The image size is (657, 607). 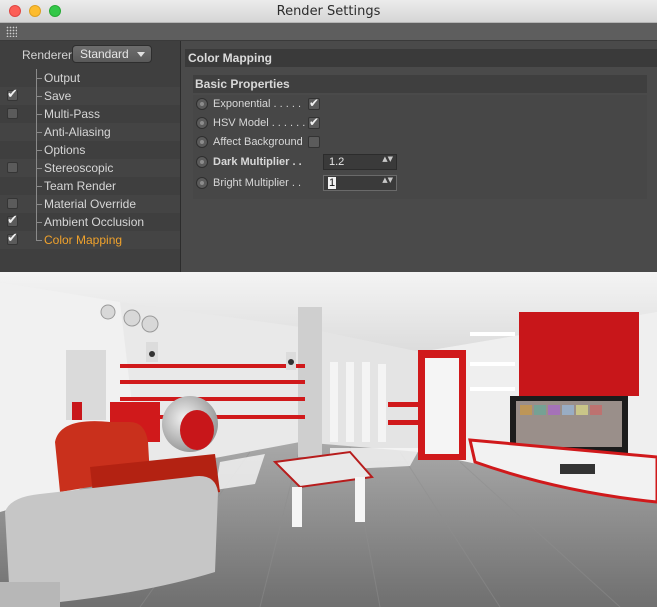 I want to click on renderer-label: Renderer, so click(x=47, y=55).